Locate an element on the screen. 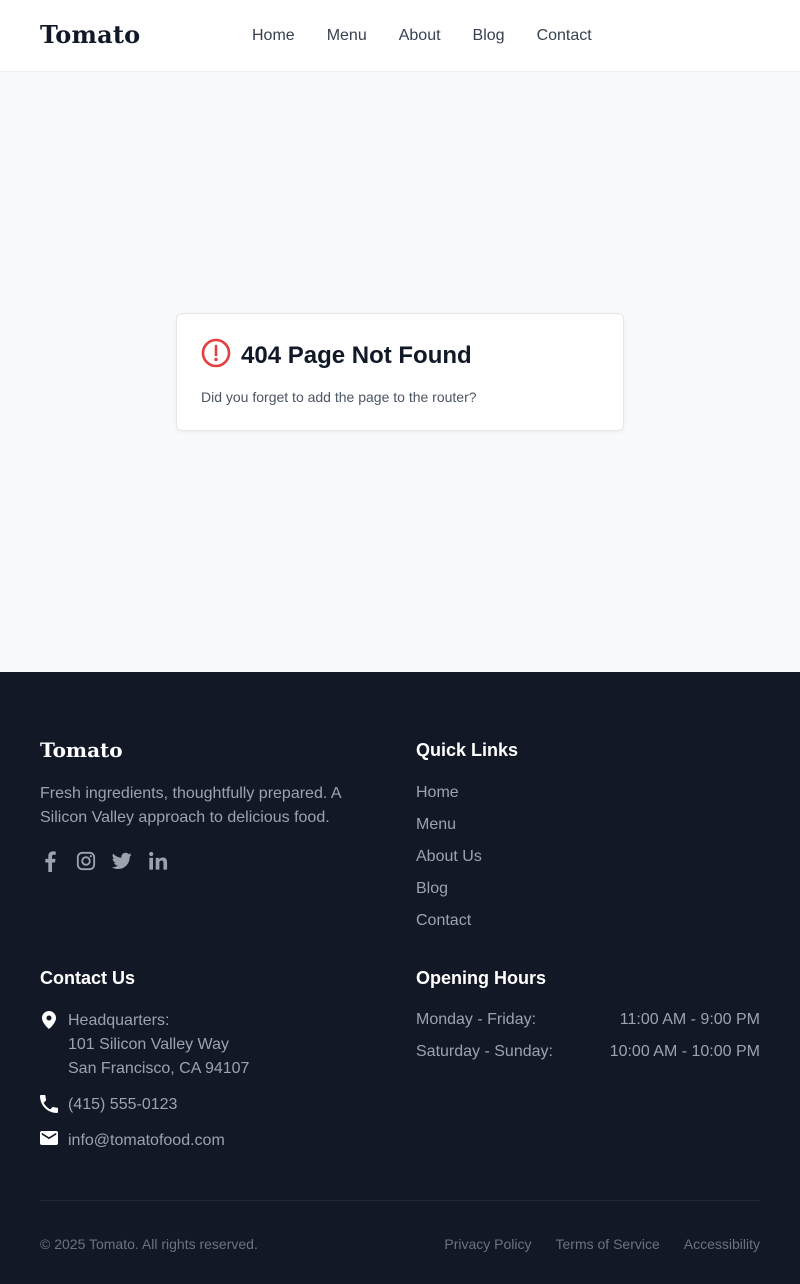 The width and height of the screenshot is (800, 1284). social-links is located at coordinates (104, 861).